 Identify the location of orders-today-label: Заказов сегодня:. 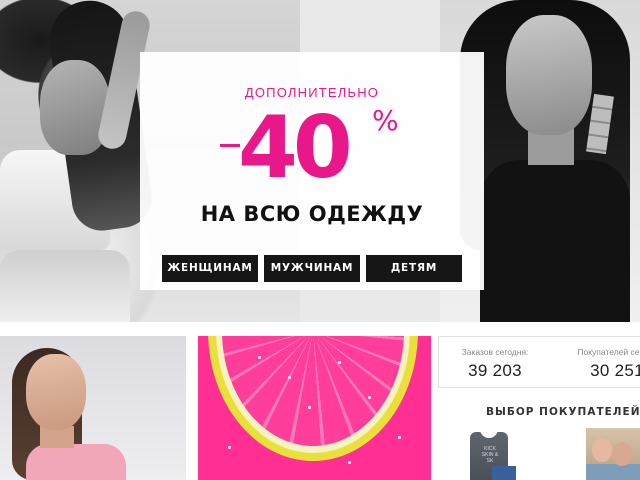
(495, 352).